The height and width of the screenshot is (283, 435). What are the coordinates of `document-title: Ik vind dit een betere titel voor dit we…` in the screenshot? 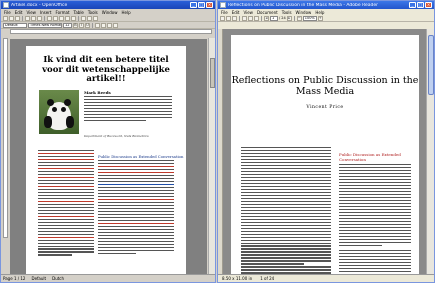 It's located at (106, 69).